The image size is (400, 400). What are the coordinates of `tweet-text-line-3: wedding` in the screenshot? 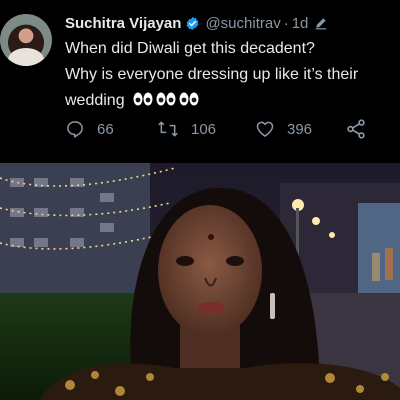 It's located at (230, 101).